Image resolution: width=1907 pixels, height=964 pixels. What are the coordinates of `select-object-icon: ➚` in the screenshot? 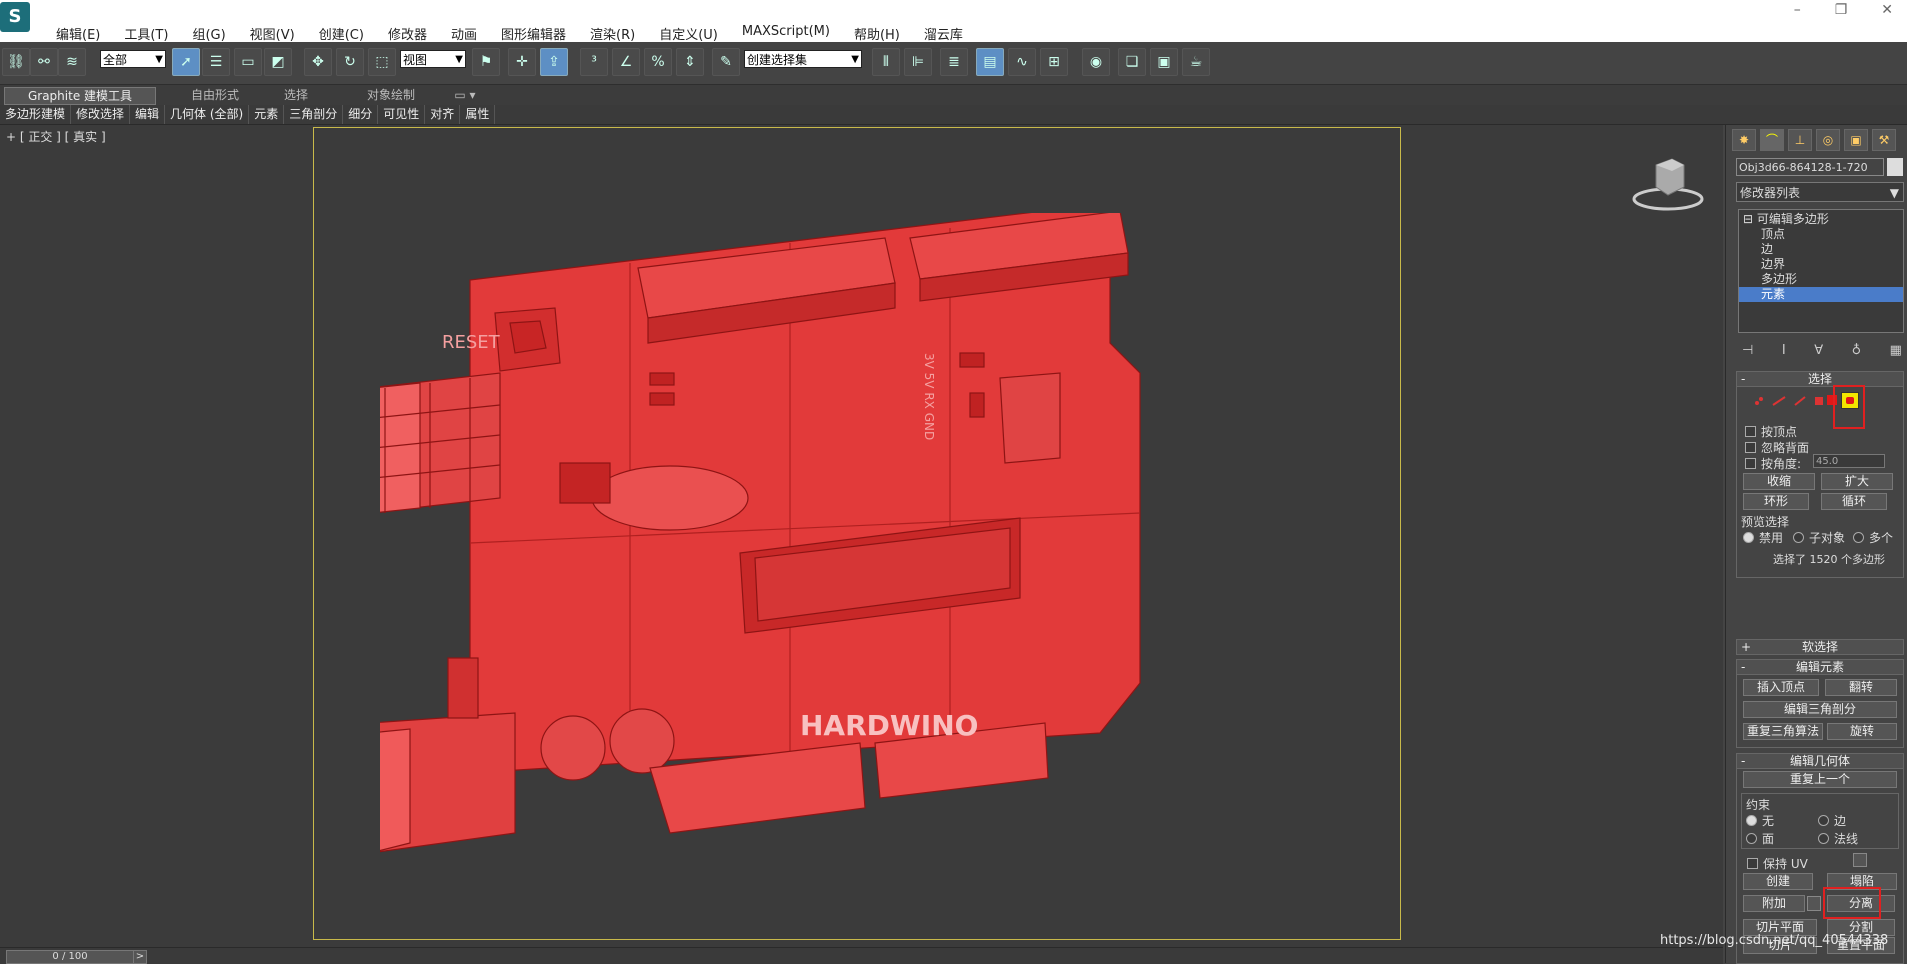 It's located at (186, 62).